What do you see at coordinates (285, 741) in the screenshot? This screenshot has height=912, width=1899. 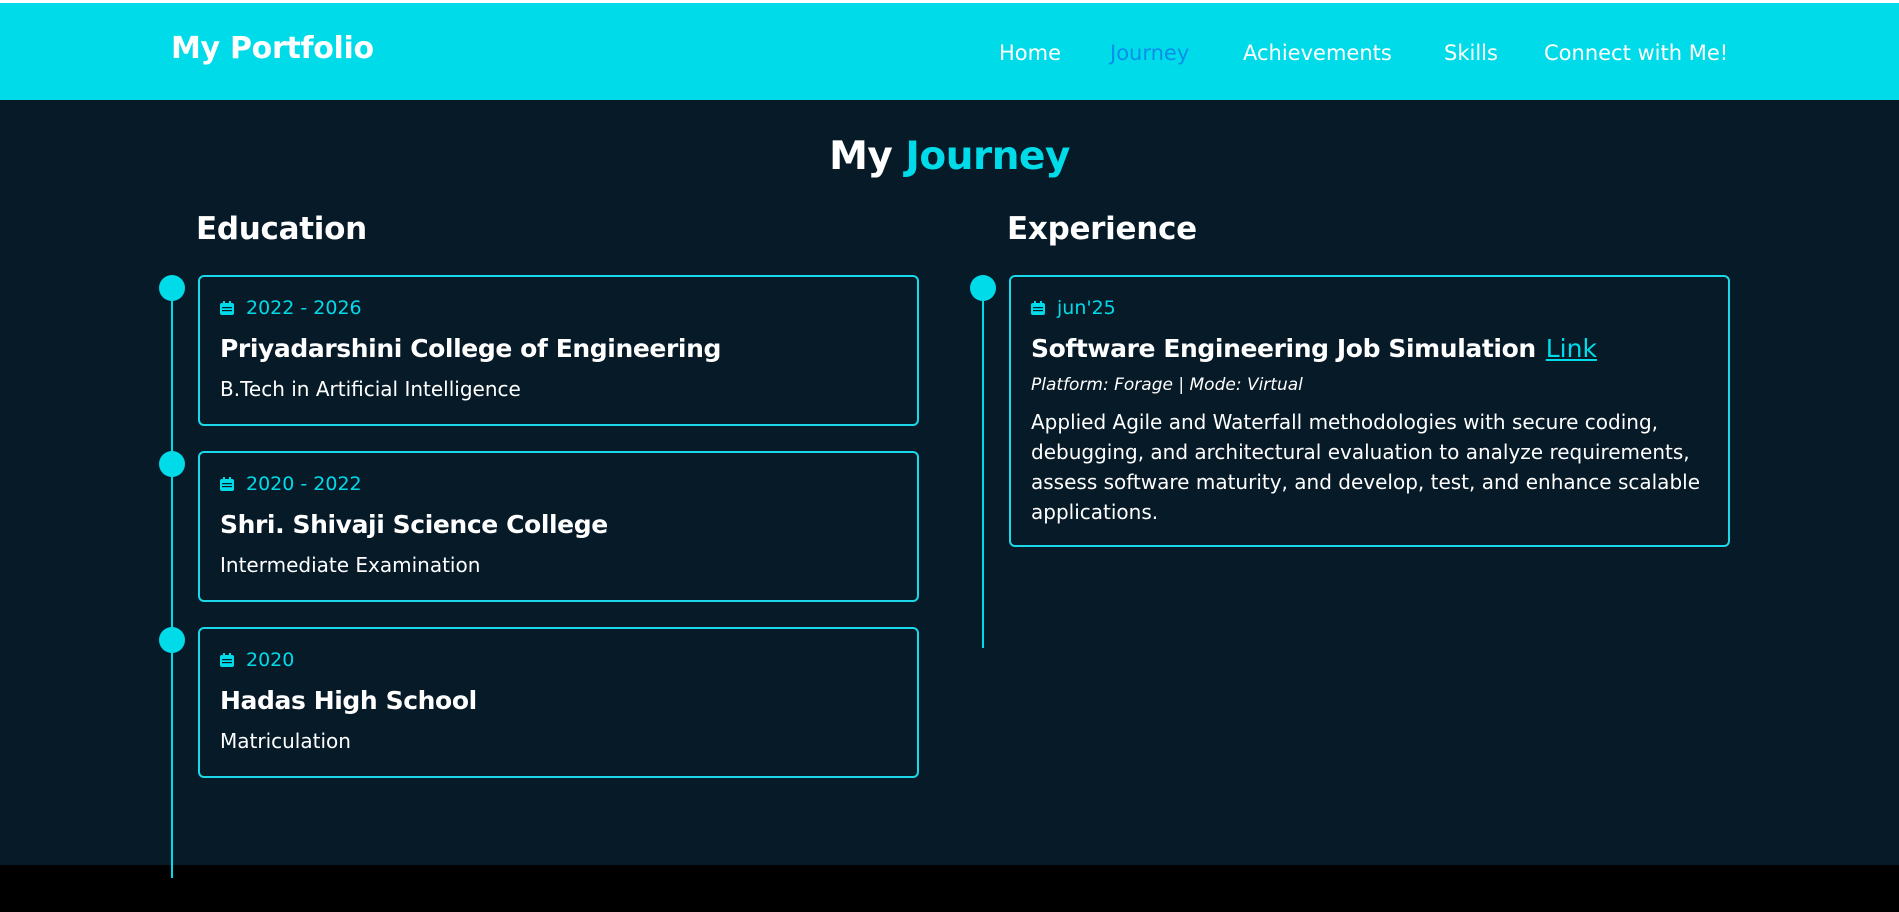 I see `degree-detail: Matriculation` at bounding box center [285, 741].